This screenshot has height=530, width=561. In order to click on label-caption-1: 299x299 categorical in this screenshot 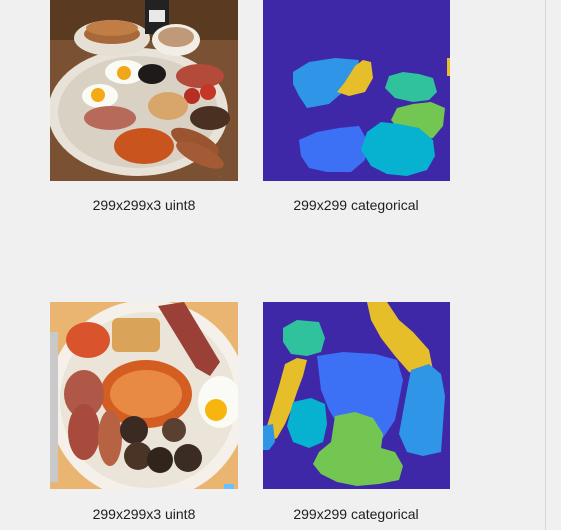, I will do `click(356, 205)`.